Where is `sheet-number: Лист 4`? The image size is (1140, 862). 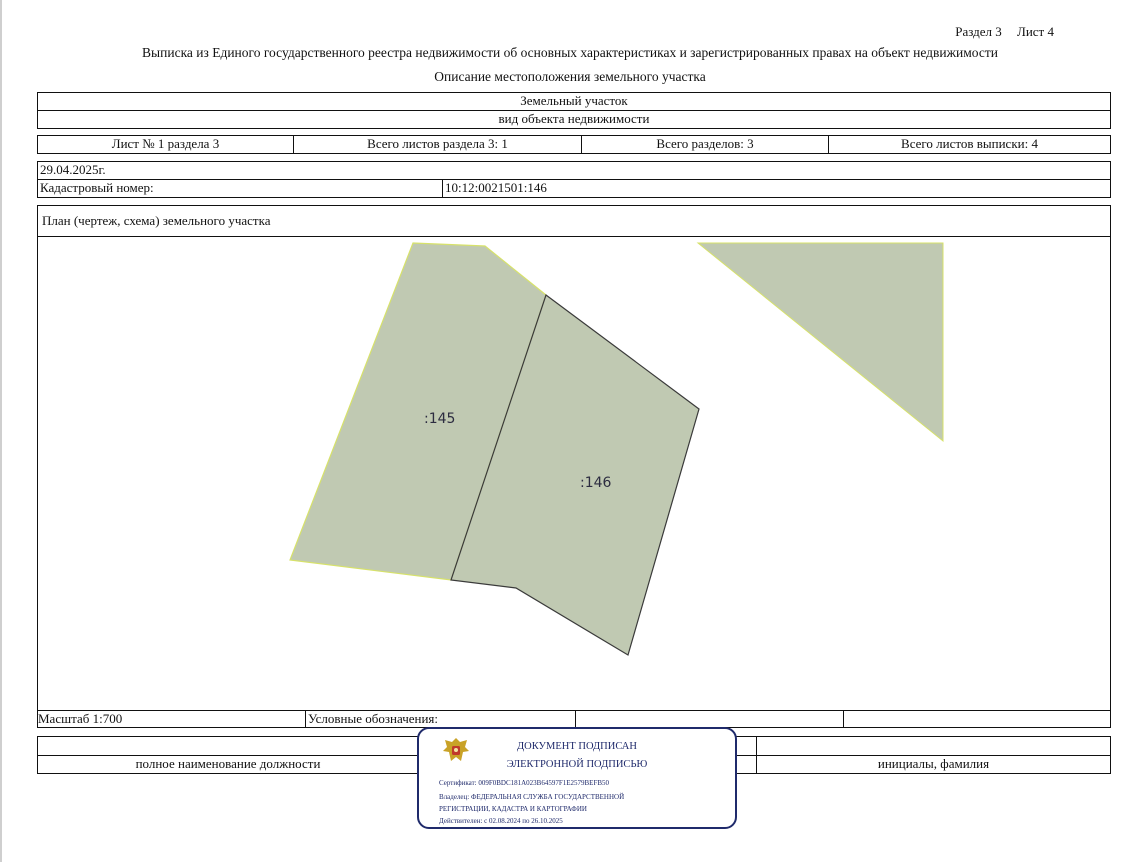 sheet-number: Лист 4 is located at coordinates (1035, 31).